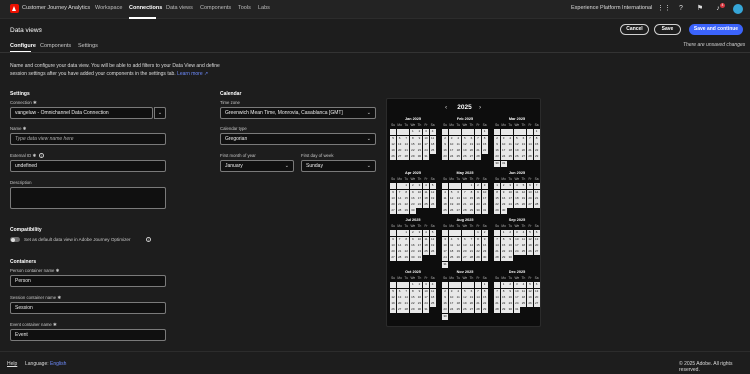 The image size is (750, 374). What do you see at coordinates (530, 297) in the screenshot?
I see `day-cell: 19` at bounding box center [530, 297].